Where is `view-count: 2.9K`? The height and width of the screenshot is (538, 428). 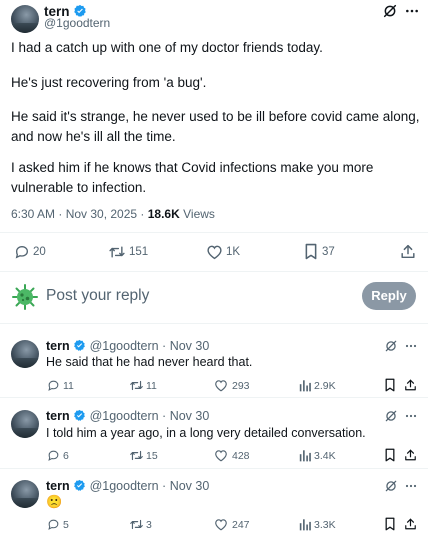
view-count: 2.9K is located at coordinates (325, 386).